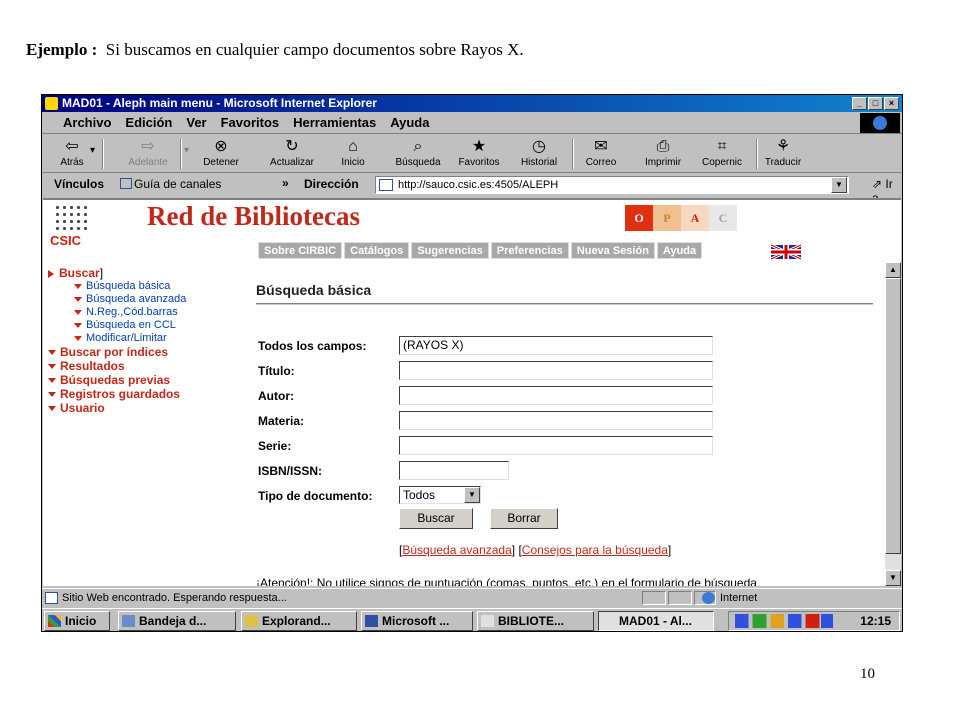 The image size is (960, 720). Describe the element at coordinates (148, 154) in the screenshot. I see `forward-arrow-button: ⇨ Adelante` at that location.